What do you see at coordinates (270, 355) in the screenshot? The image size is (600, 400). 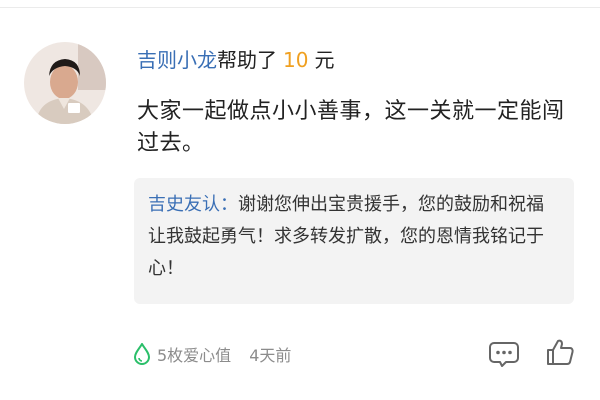 I see `time-ago: 4天前` at bounding box center [270, 355].